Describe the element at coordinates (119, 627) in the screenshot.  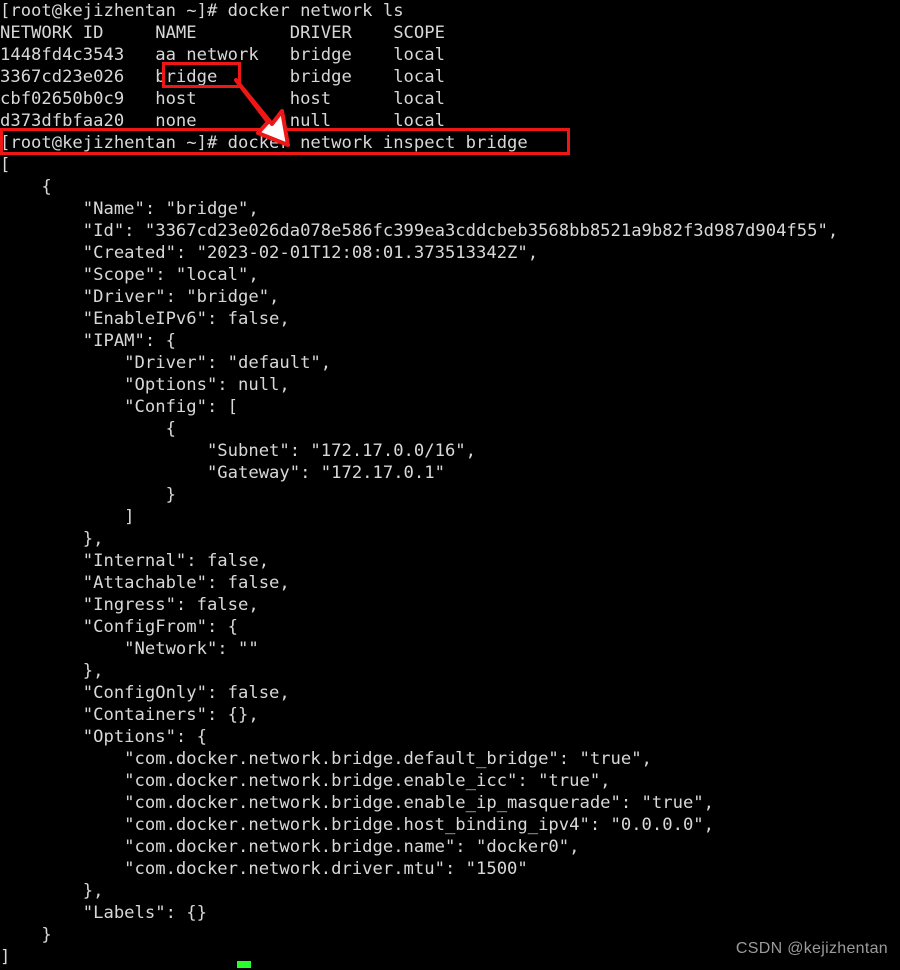
I see `terminal-line-json-configfrom-open: "ConfigFrom": {` at that location.